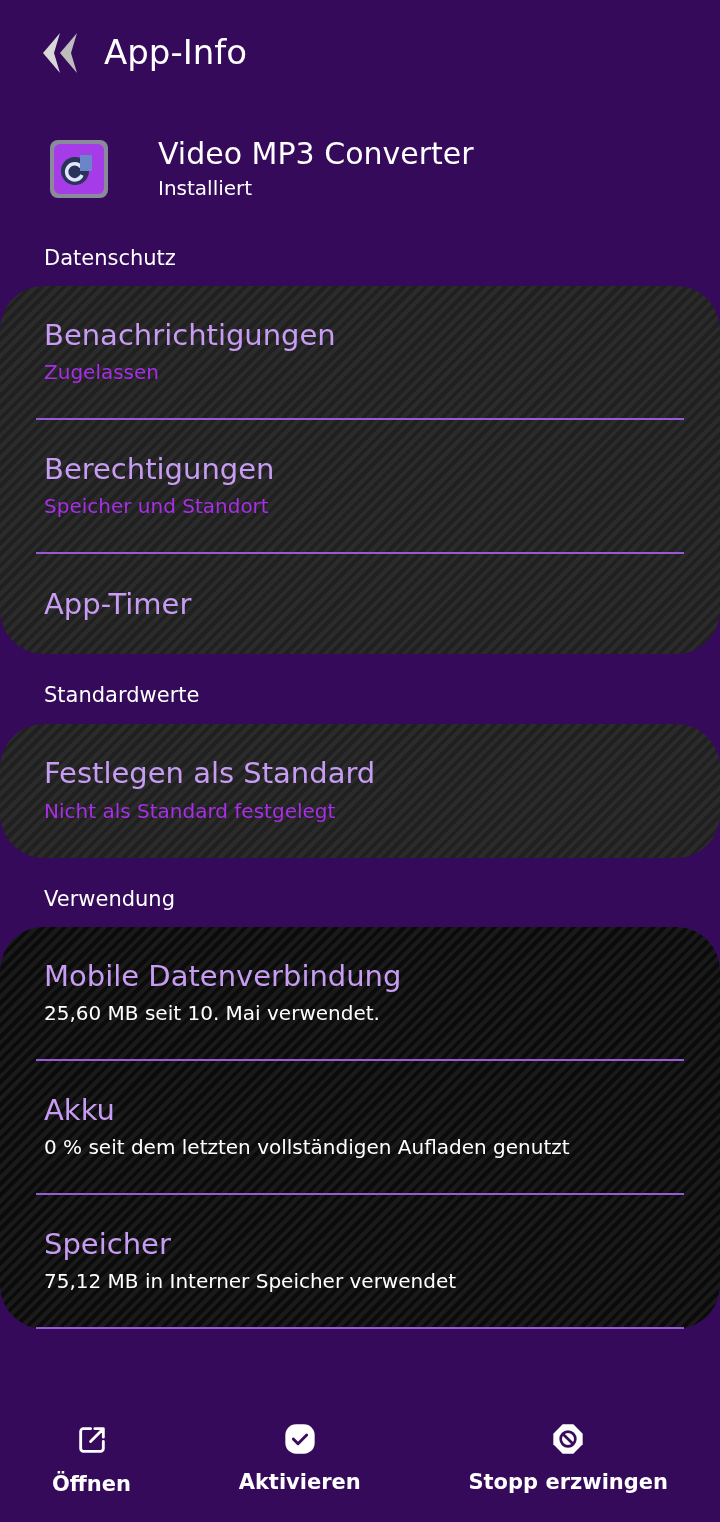  Describe the element at coordinates (360, 976) in the screenshot. I see `setting-title: Mobile Datenverbindung` at that location.